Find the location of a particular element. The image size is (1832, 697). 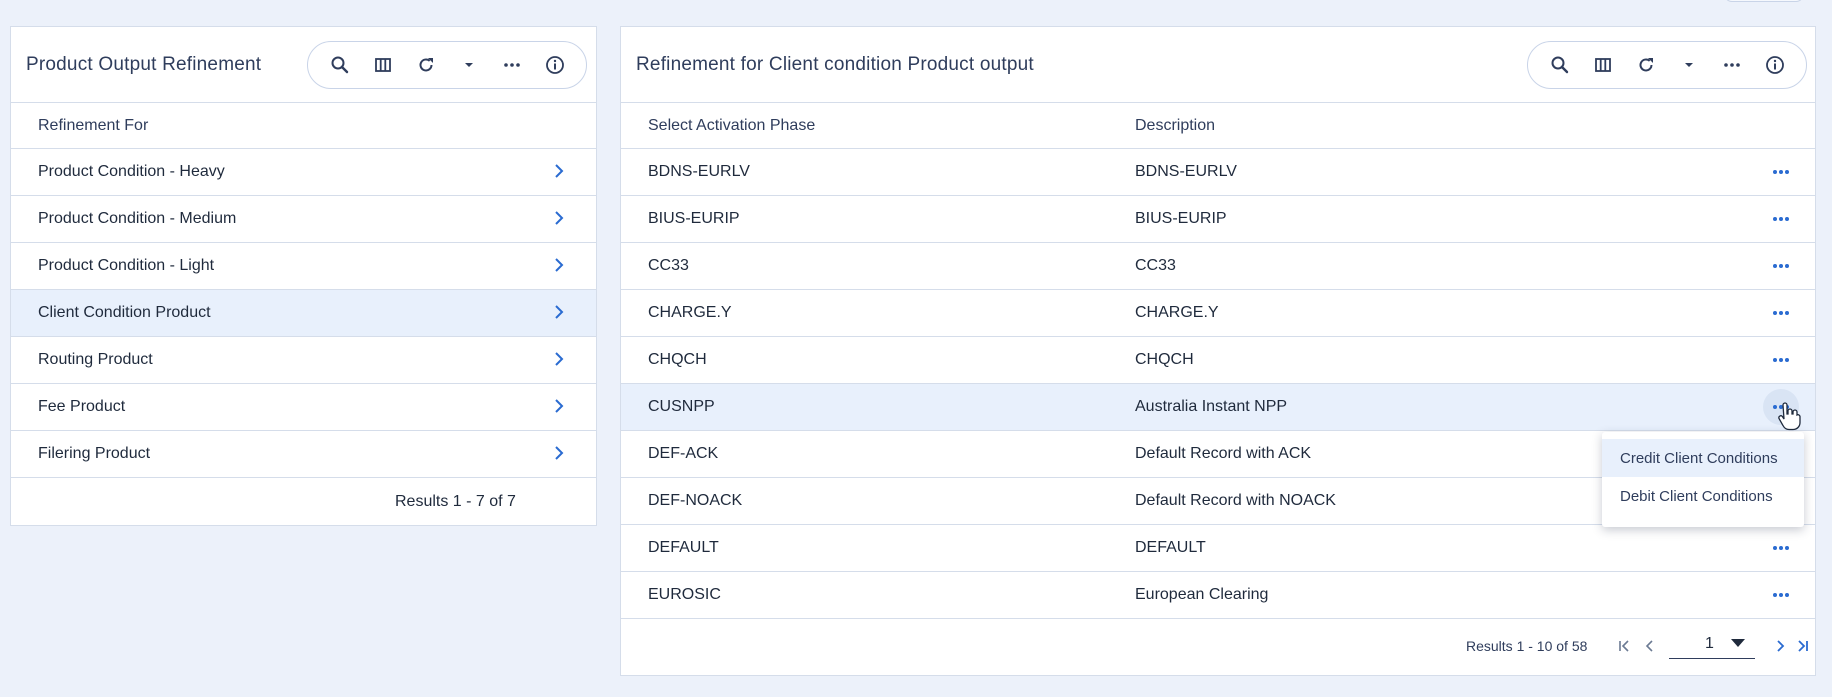

table-row: CHARGE.Y CHARGE.Y is located at coordinates (1218, 313).